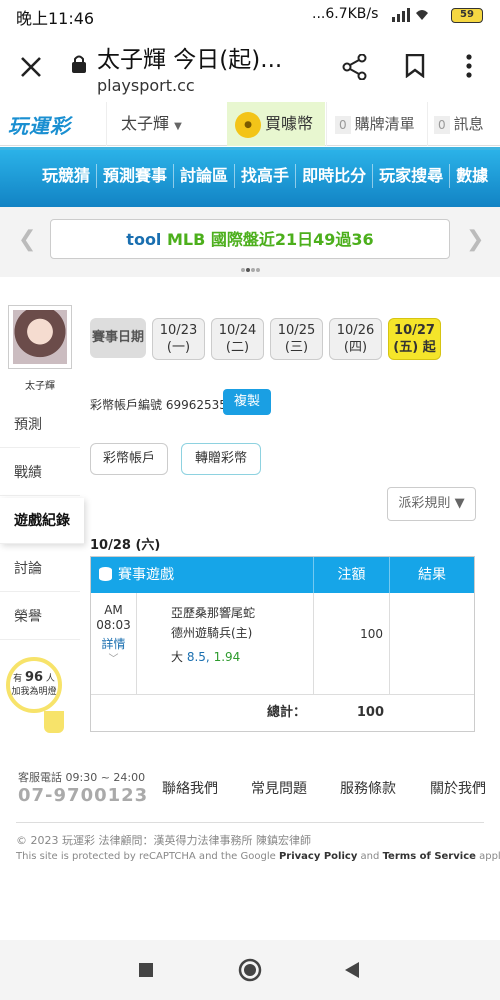 This screenshot has height=1000, width=500. Describe the element at coordinates (318, 856) in the screenshot. I see `privacy-link: Privacy Policy` at that location.